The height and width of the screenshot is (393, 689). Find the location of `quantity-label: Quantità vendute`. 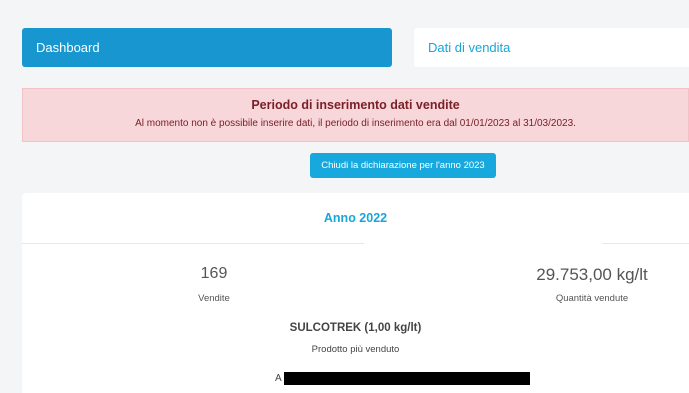

quantity-label: Quantità vendute is located at coordinates (592, 298).